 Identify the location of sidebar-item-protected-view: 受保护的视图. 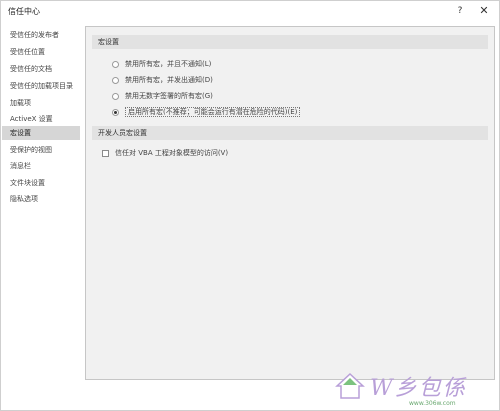
(41, 150).